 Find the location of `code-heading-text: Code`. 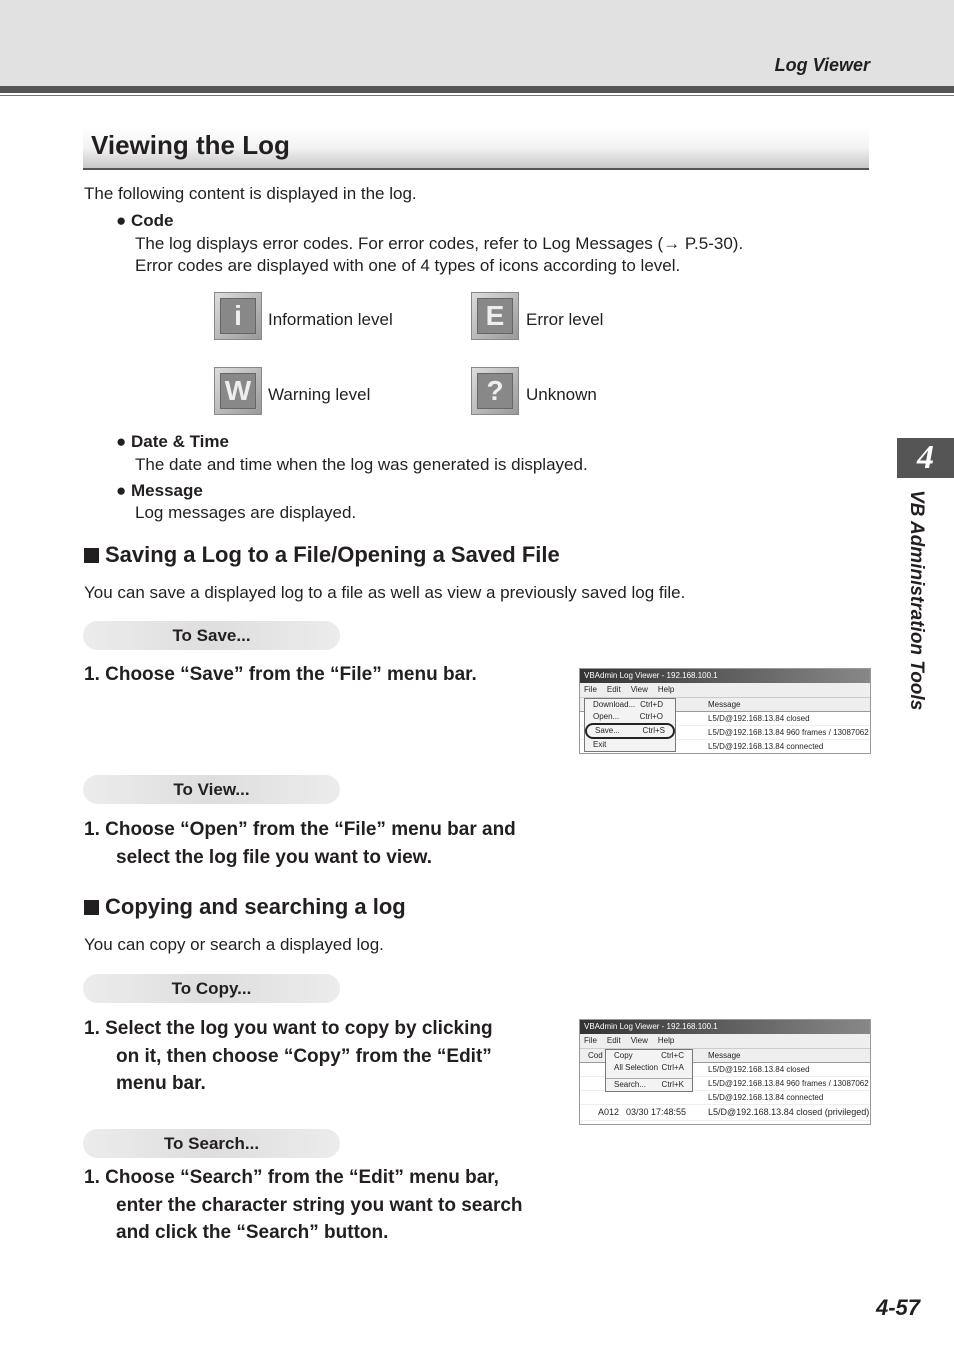

code-heading-text: Code is located at coordinates (152, 220).